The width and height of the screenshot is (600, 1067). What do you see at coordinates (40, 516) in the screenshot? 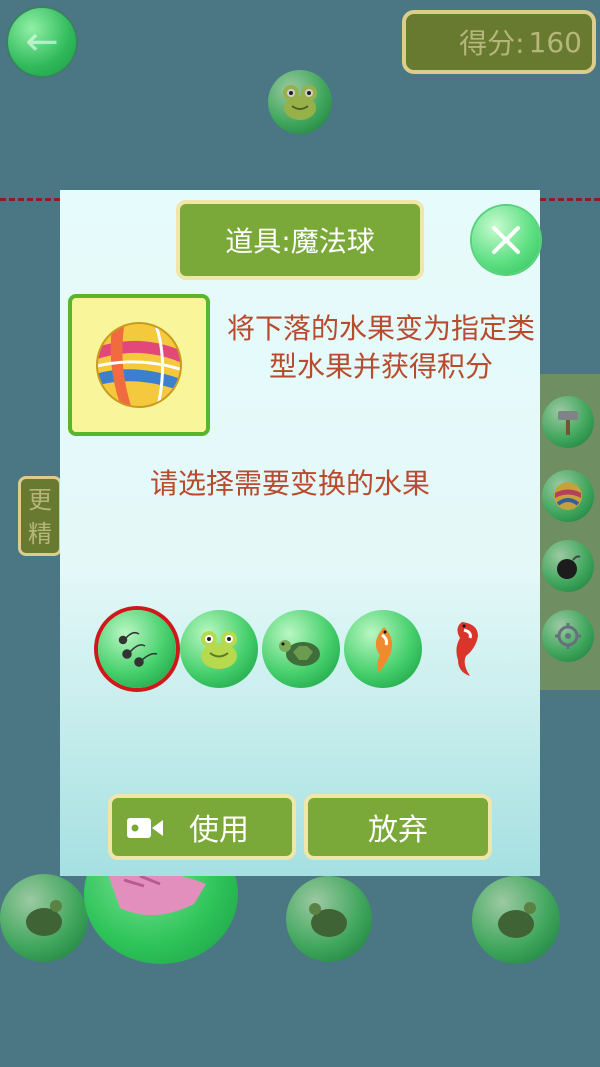
I see `left-side-tab: 更 精` at bounding box center [40, 516].